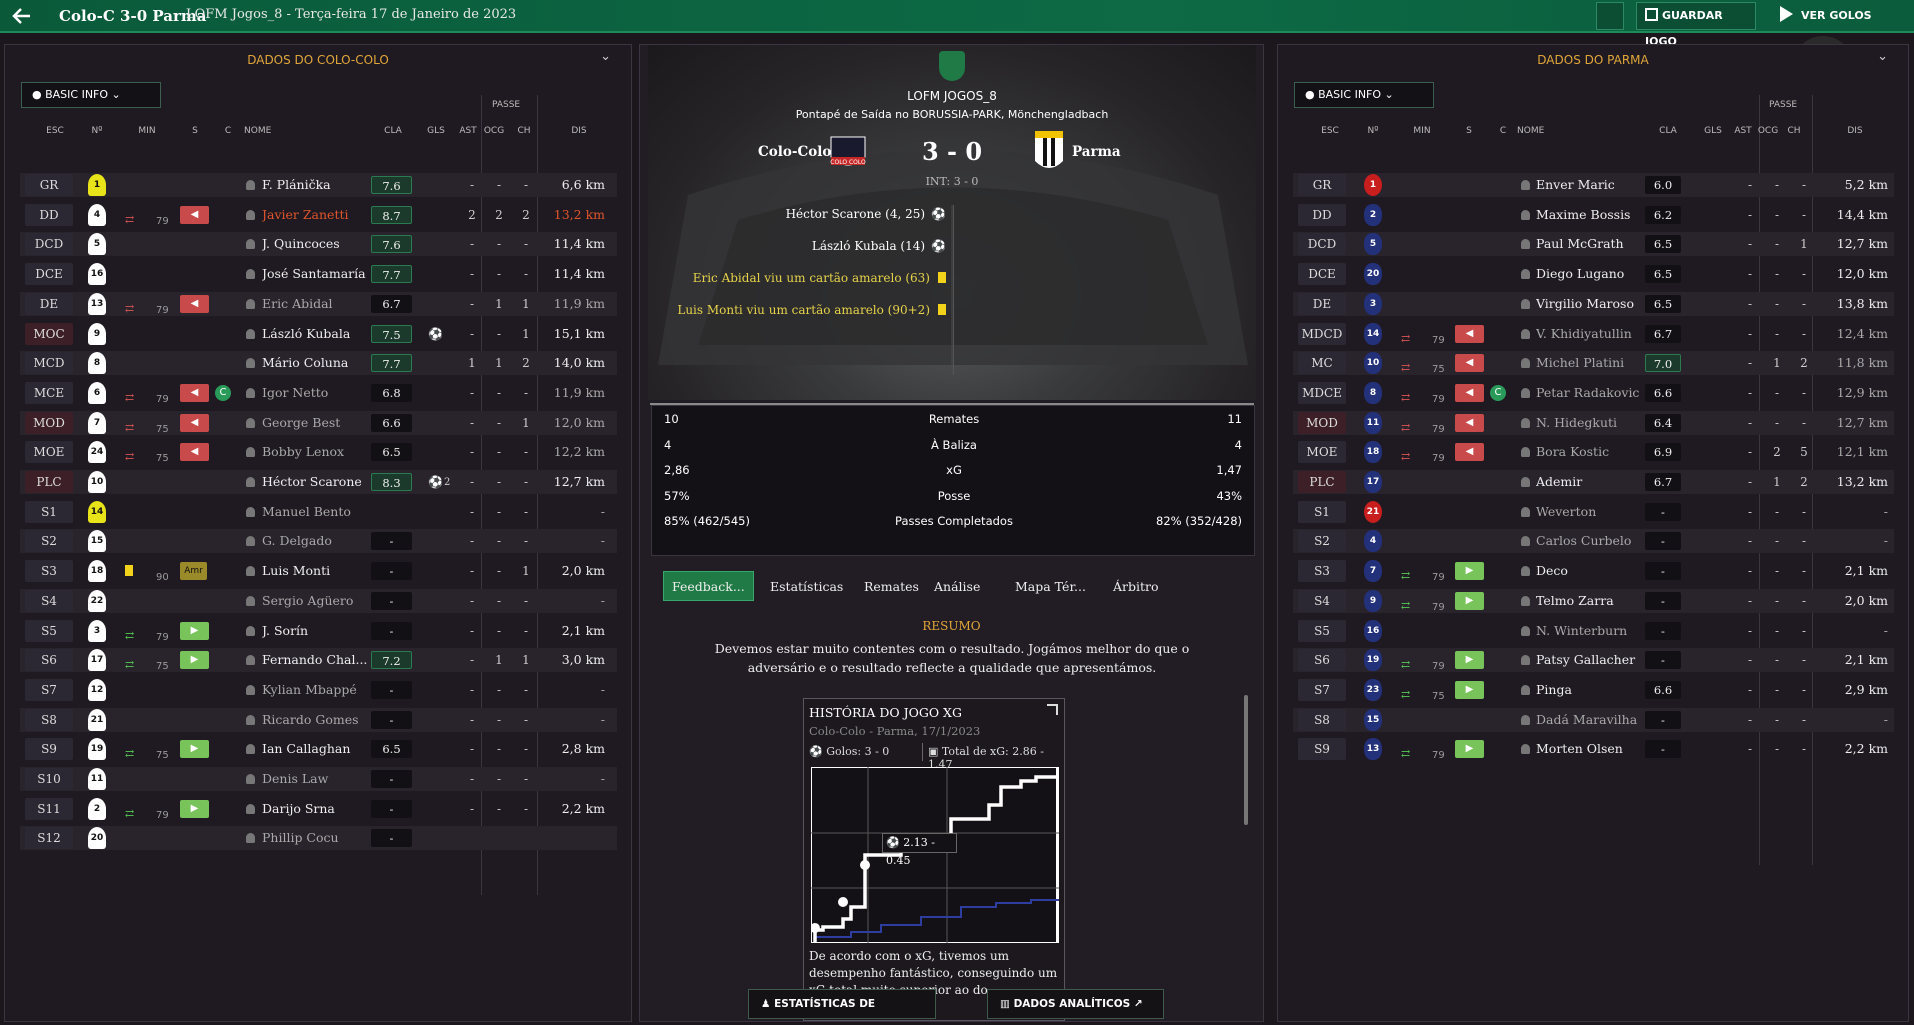 The image size is (1914, 1025). I want to click on player-name: J. Quincoces, so click(318, 244).